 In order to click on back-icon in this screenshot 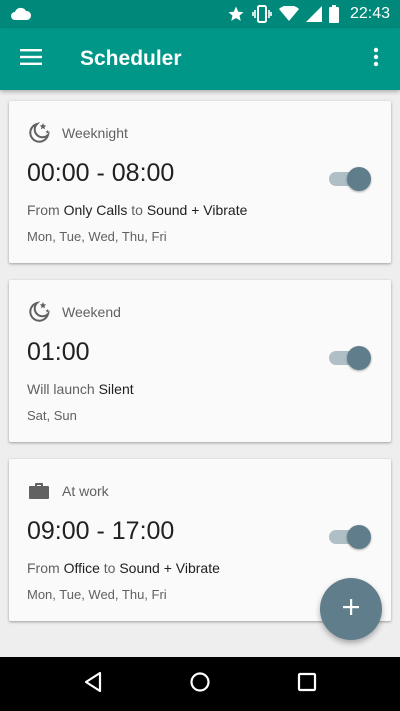, I will do `click(93, 684)`.